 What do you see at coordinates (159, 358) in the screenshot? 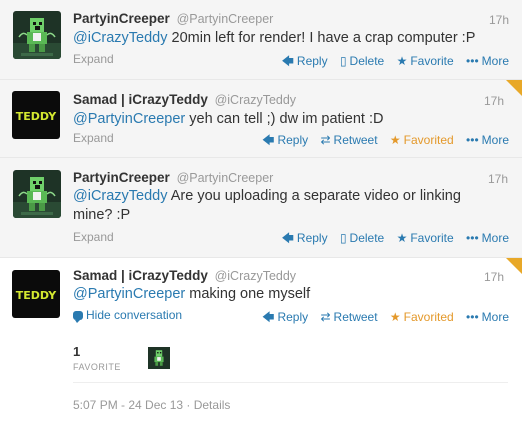
I see `favoriter-avatar` at bounding box center [159, 358].